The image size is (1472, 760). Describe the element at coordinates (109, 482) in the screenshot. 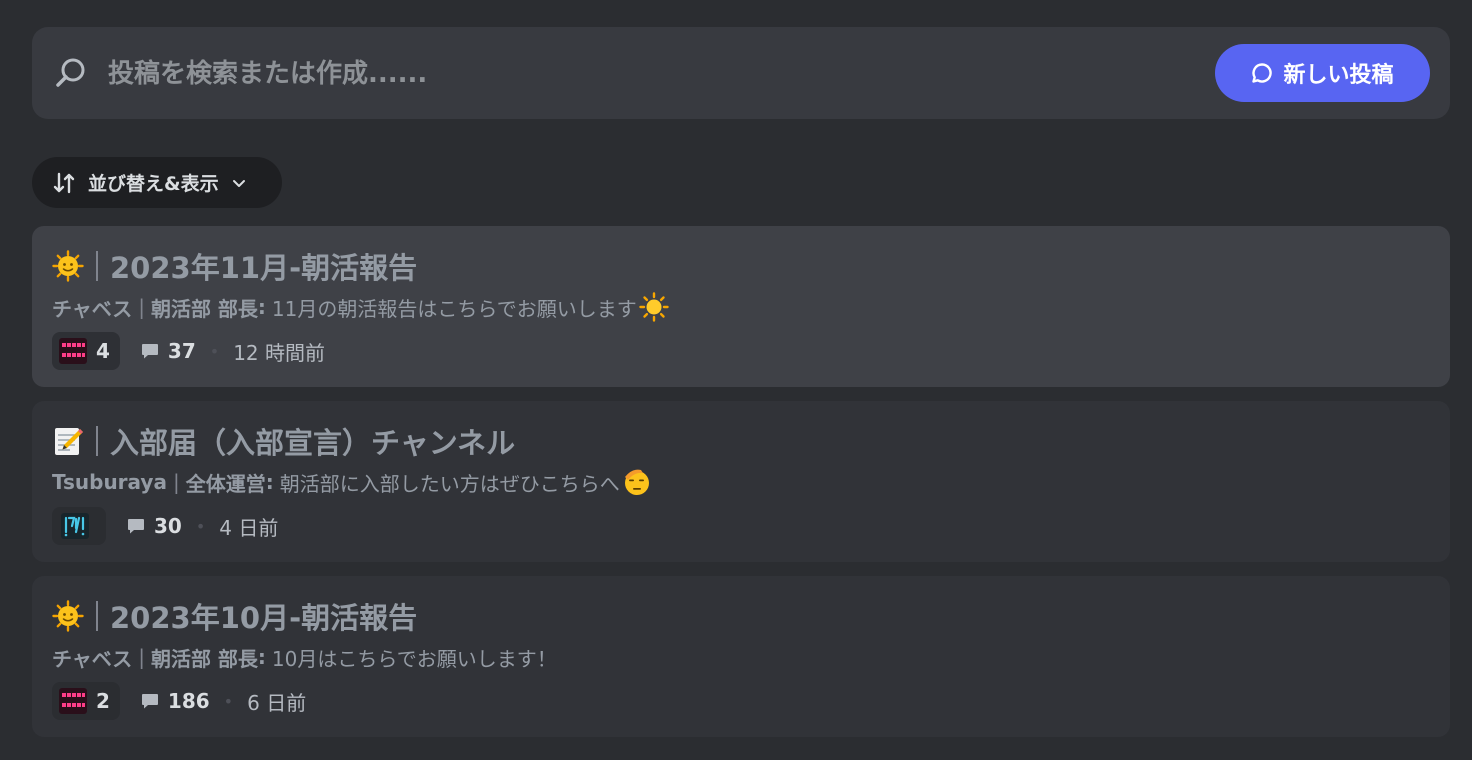

I see `preview-author: Tsuburaya` at that location.